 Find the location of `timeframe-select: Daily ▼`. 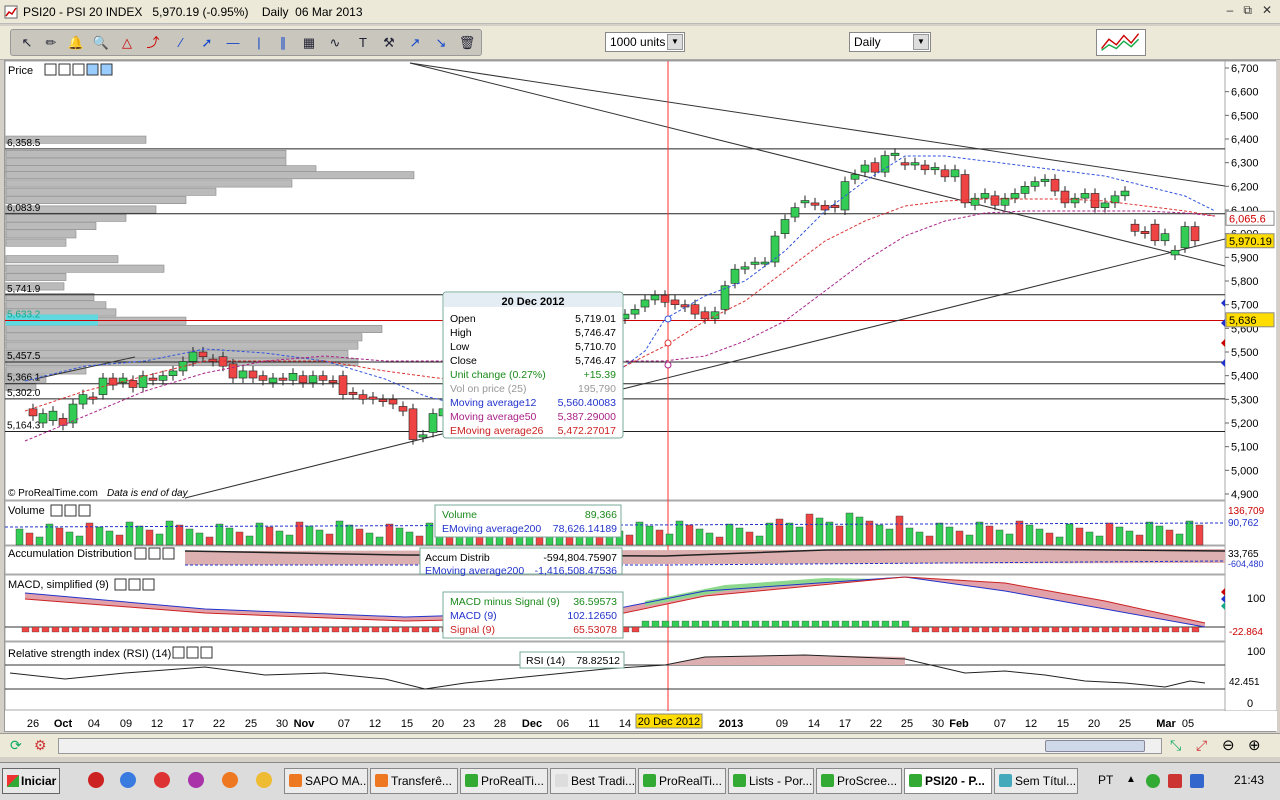

timeframe-select: Daily ▼ is located at coordinates (890, 42).